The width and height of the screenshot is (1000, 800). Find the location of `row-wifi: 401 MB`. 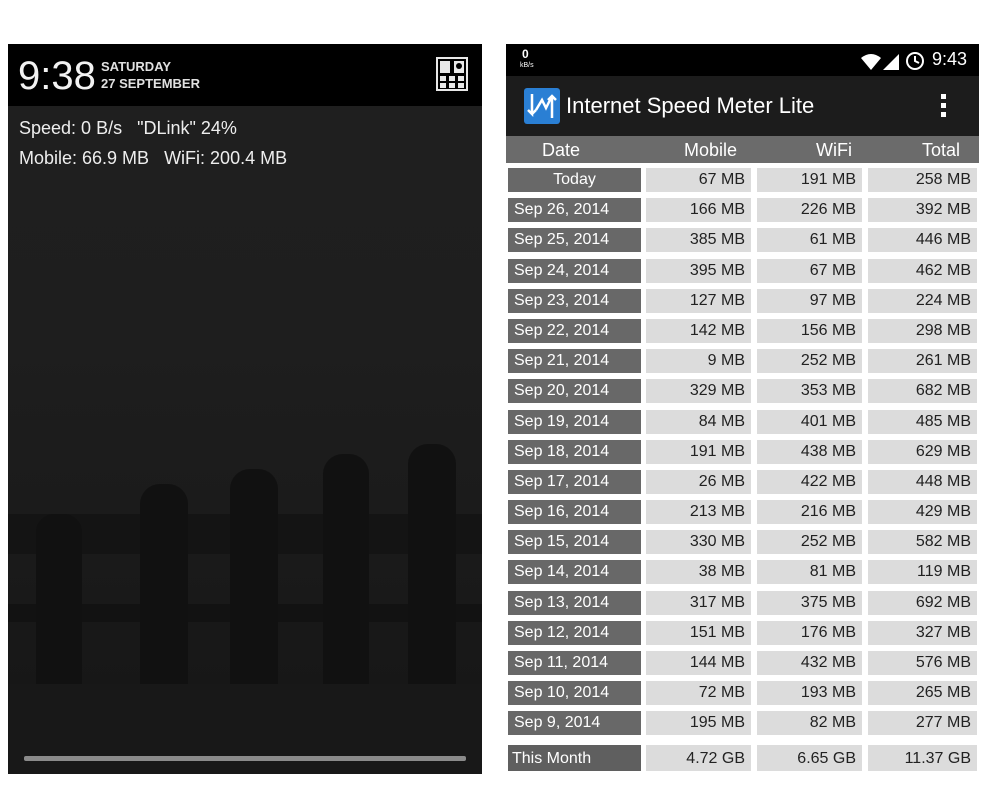

row-wifi: 401 MB is located at coordinates (809, 421).